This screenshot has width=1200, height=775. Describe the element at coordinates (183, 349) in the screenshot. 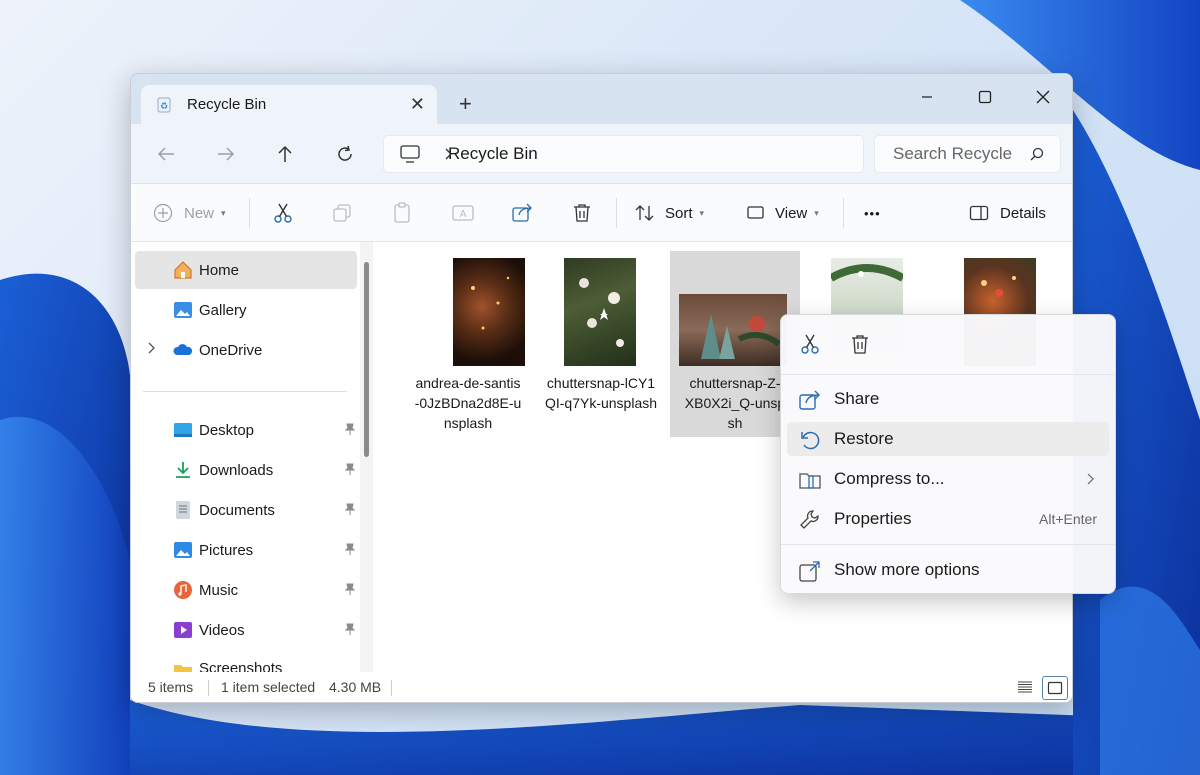

I see `onedrive-cloud-icon` at that location.